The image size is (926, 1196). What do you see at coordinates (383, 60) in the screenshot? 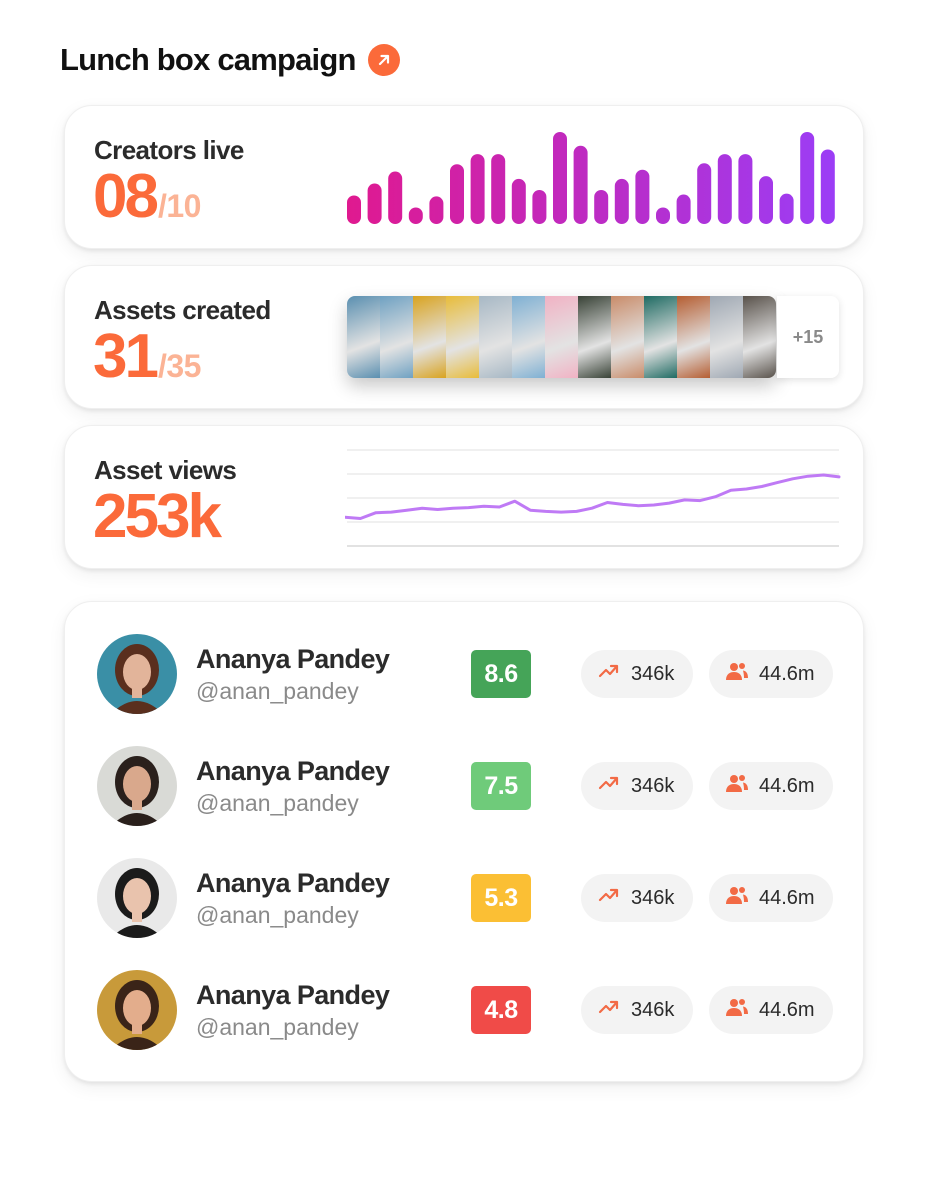
I see `arrow-up-right-icon` at bounding box center [383, 60].